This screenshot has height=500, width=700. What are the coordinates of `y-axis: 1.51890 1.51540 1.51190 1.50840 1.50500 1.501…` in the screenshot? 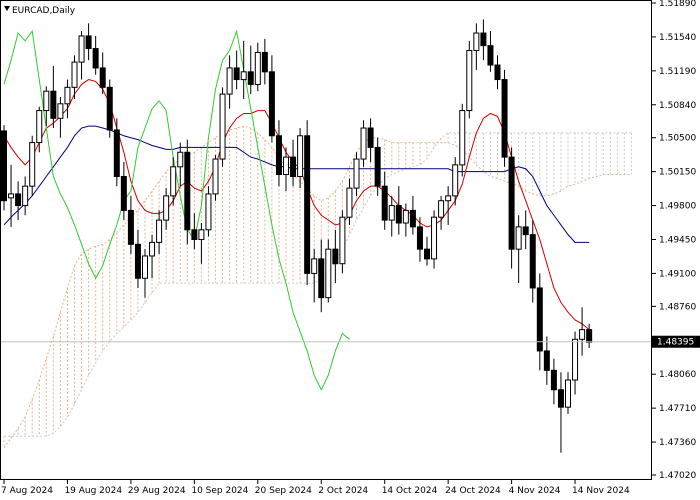 It's located at (674, 240).